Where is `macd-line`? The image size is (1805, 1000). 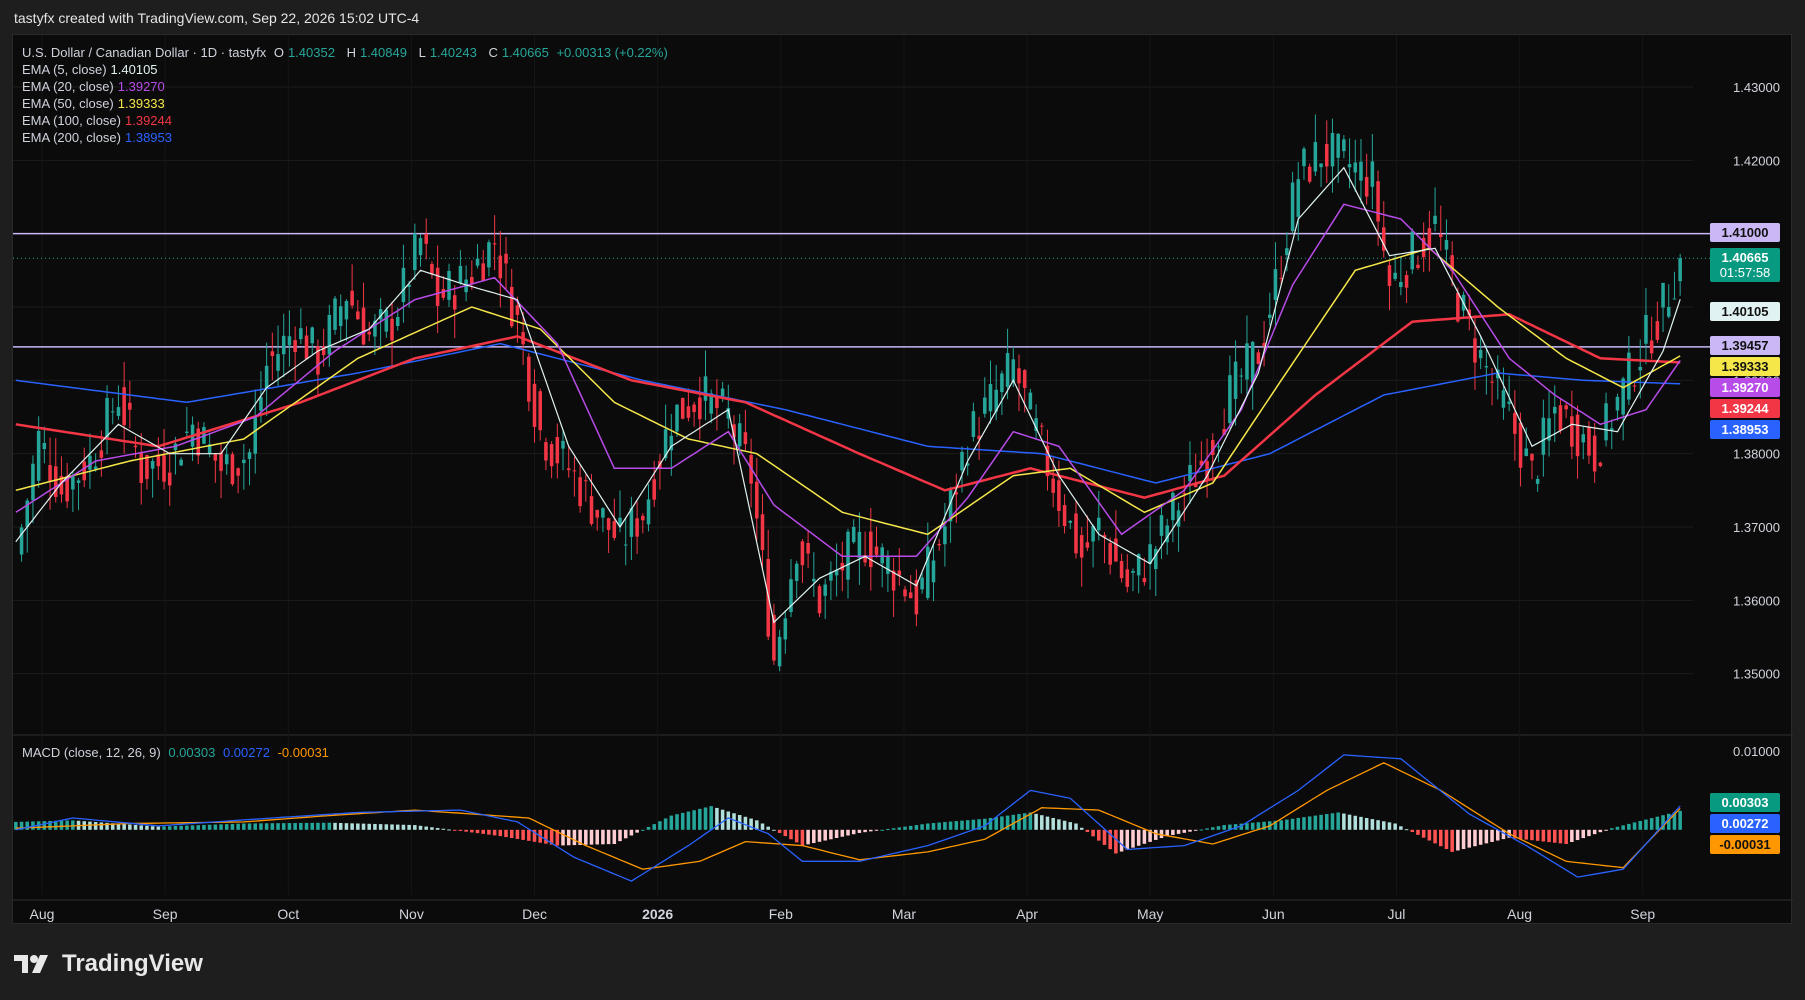 macd-line is located at coordinates (848, 818).